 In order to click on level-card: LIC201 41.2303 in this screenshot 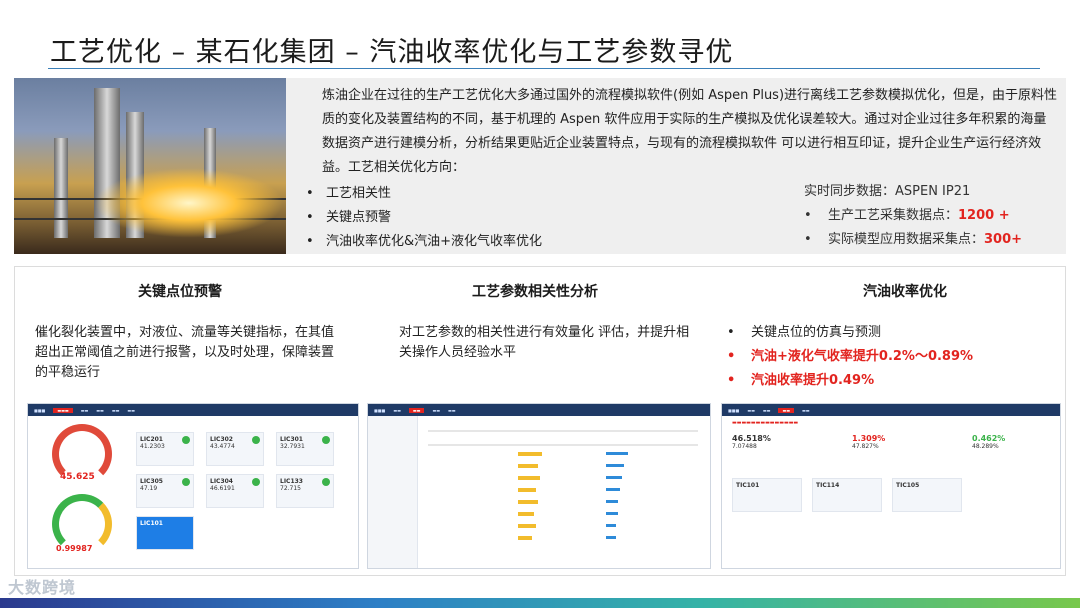, I will do `click(165, 449)`.